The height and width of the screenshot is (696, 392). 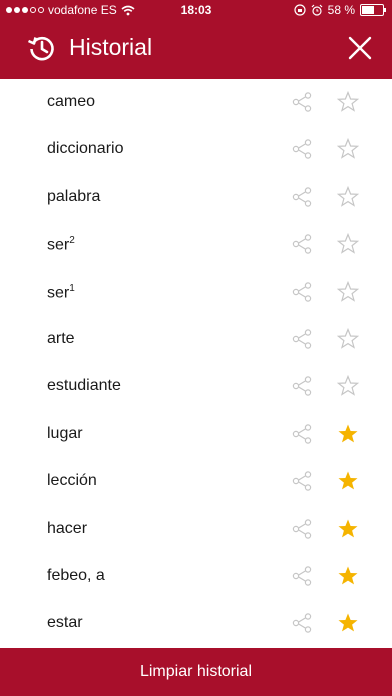 What do you see at coordinates (196, 481) in the screenshot?
I see `history-row: lección` at bounding box center [196, 481].